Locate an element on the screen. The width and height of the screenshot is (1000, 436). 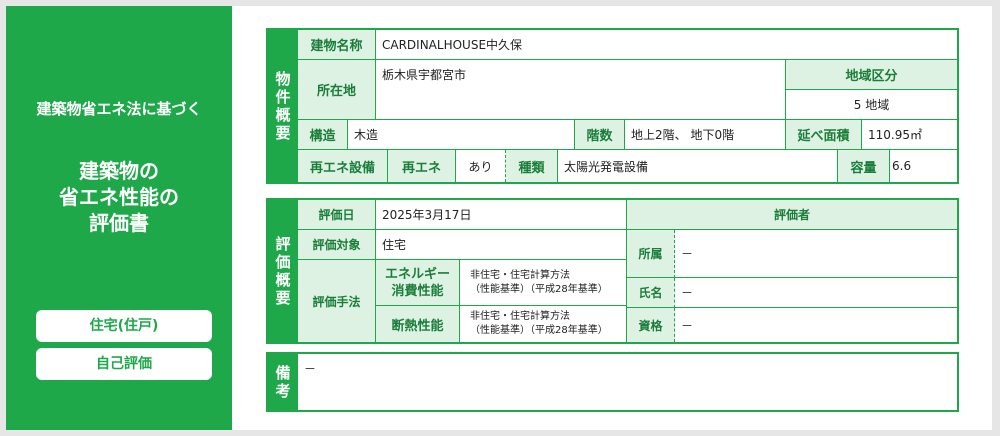
evaluation-date-label: 評価日 is located at coordinates (337, 215).